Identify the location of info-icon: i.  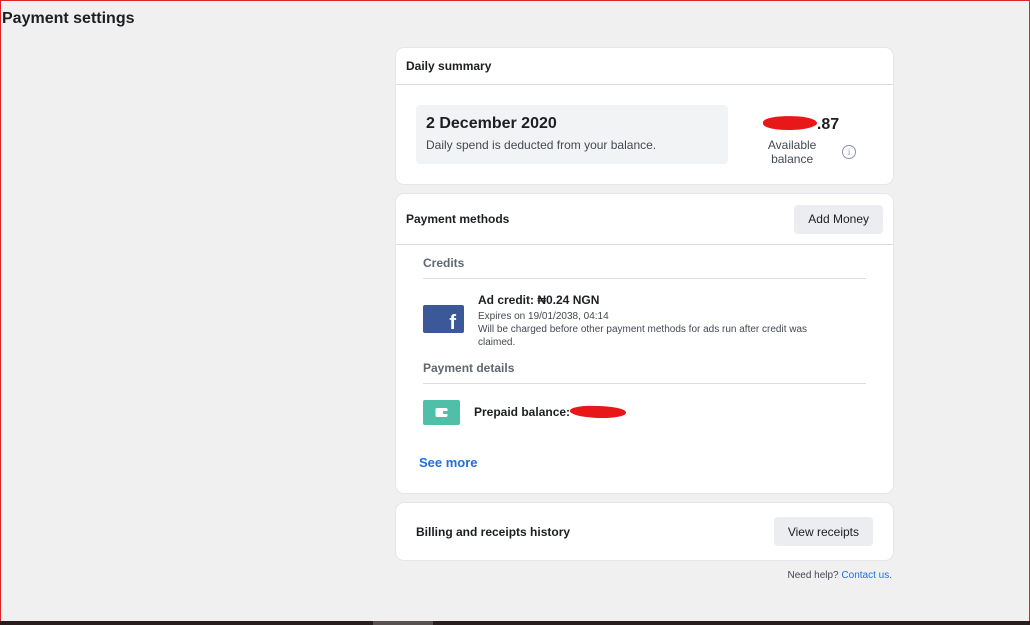
(849, 152).